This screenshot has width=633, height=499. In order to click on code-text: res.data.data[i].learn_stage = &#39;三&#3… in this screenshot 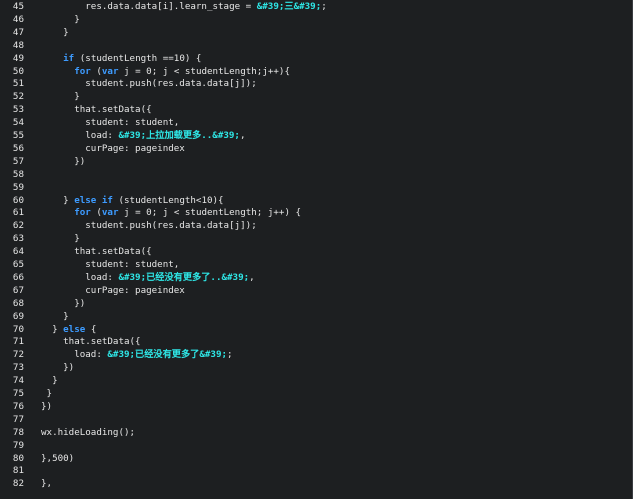, I will do `click(184, 6)`.